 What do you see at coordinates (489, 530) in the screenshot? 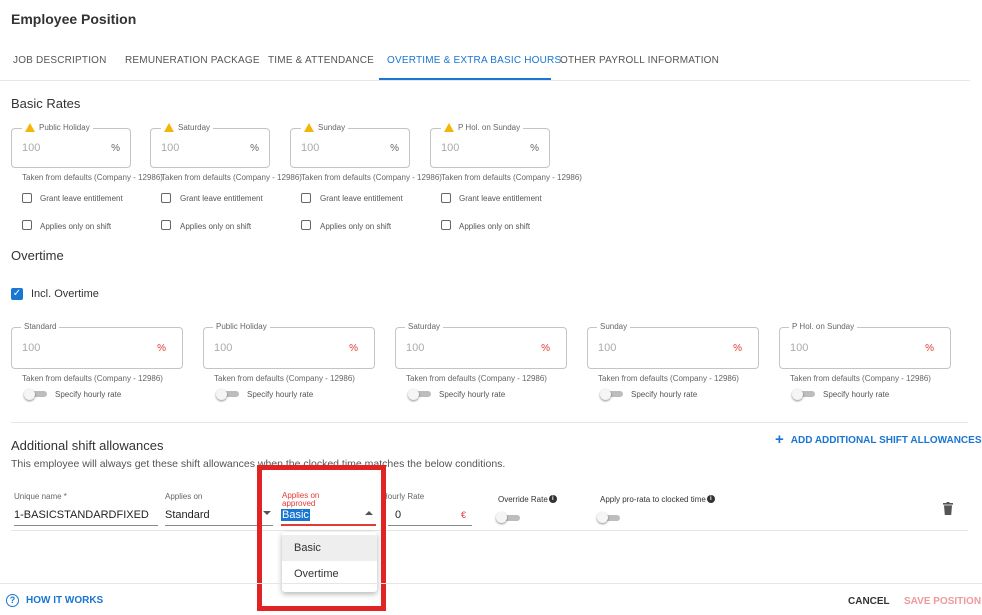
I see `row-divider` at bounding box center [489, 530].